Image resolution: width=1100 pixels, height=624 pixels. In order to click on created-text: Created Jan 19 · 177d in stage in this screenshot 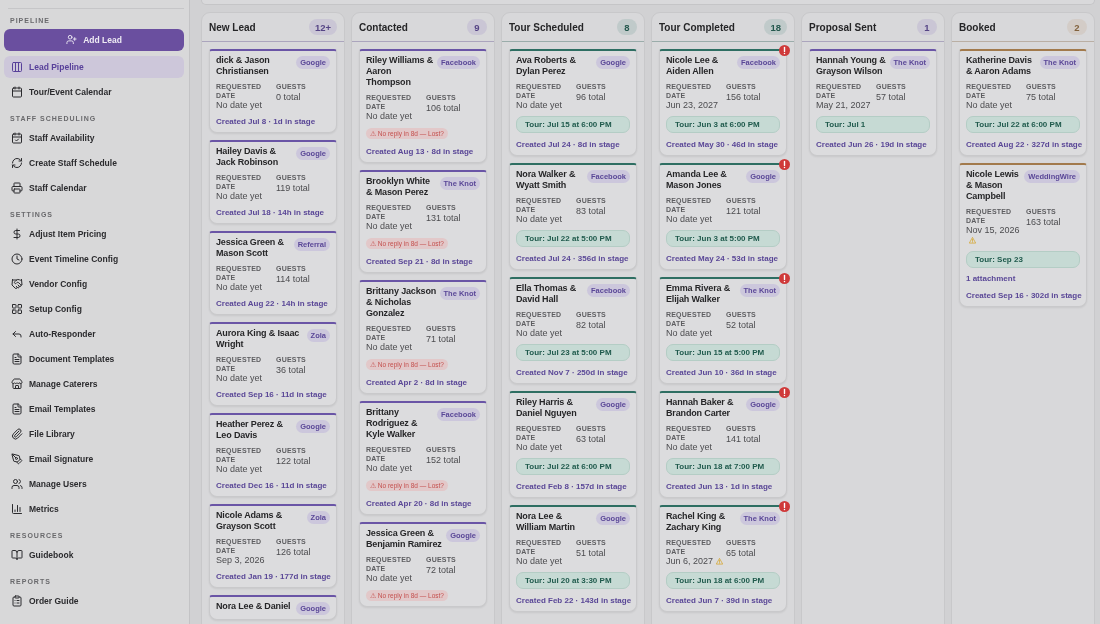, I will do `click(273, 577)`.